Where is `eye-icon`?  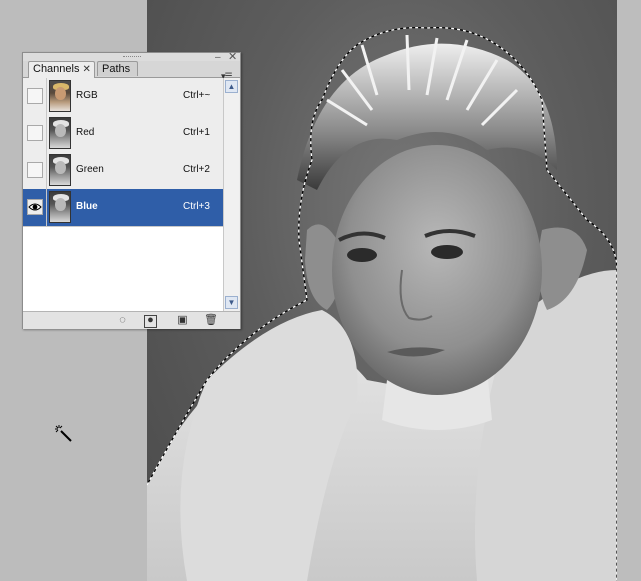 eye-icon is located at coordinates (35, 207).